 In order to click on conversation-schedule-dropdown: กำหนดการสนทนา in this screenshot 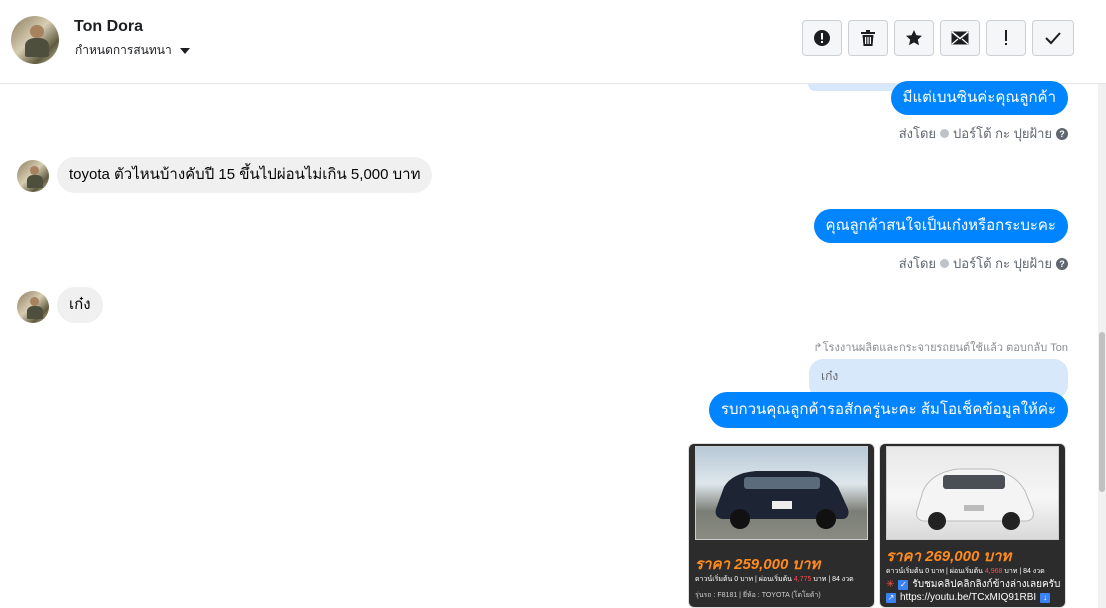, I will do `click(132, 50)`.